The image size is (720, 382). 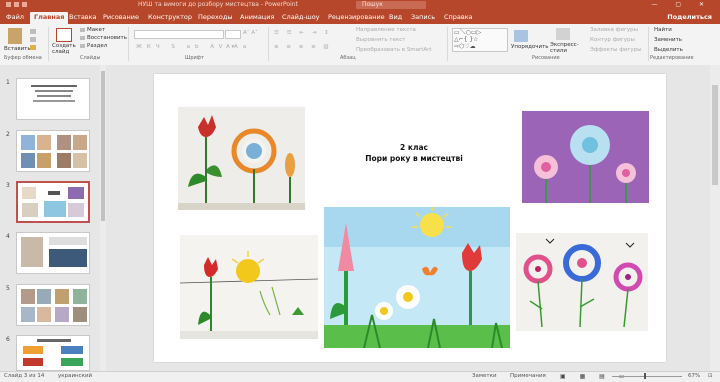 I want to click on section-icon, so click(x=82, y=46).